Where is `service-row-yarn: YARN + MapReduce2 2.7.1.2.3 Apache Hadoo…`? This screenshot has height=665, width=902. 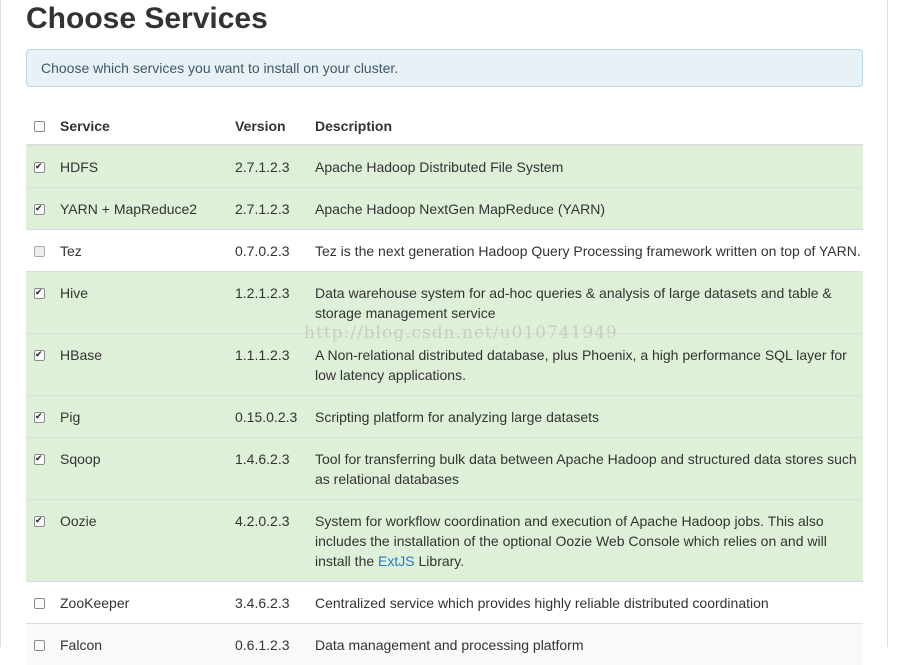 service-row-yarn: YARN + MapReduce2 2.7.1.2.3 Apache Hadoo… is located at coordinates (444, 209).